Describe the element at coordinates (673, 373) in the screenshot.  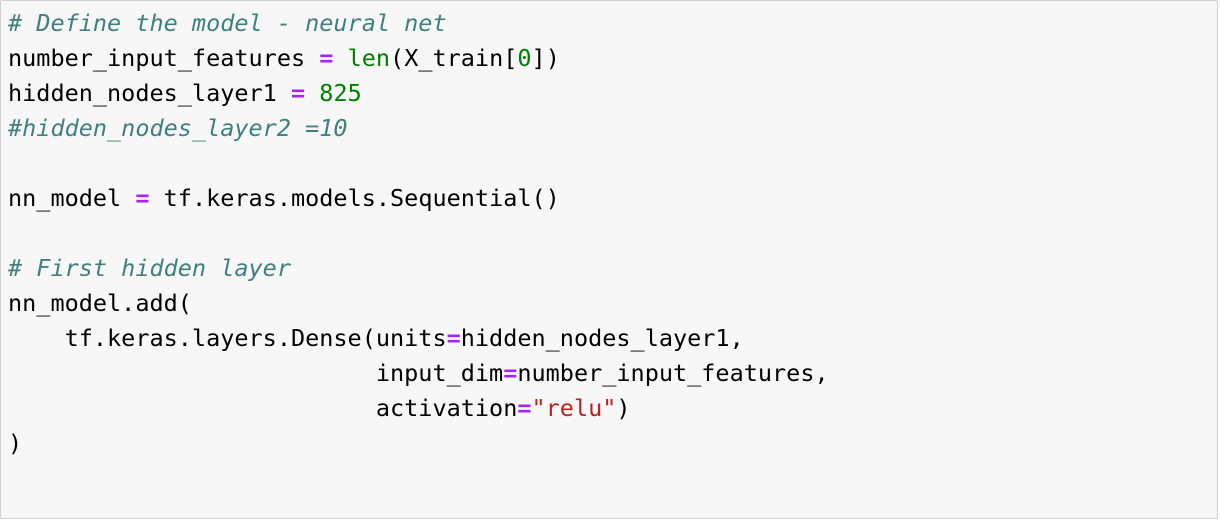
I see `code-text: number_input_features,` at that location.